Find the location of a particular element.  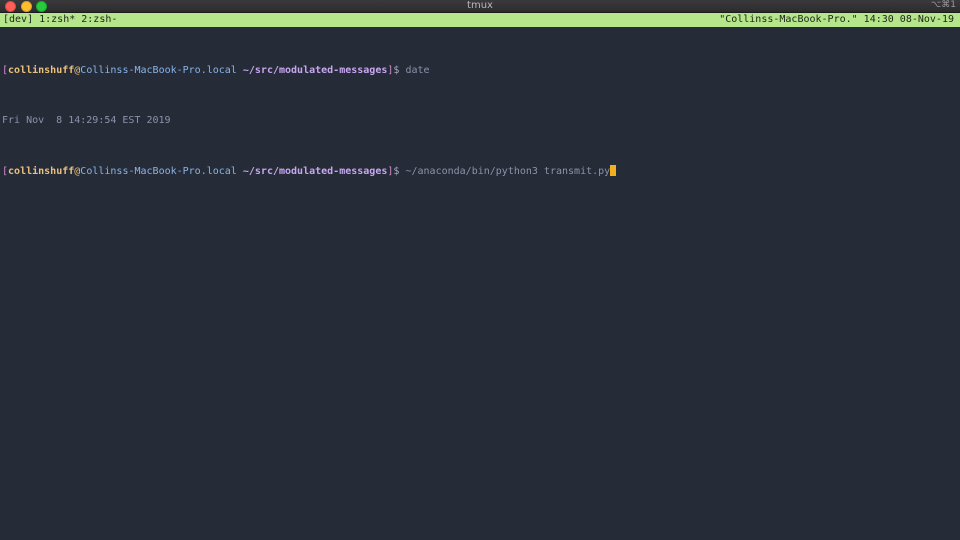

command-text: date is located at coordinates (417, 70).